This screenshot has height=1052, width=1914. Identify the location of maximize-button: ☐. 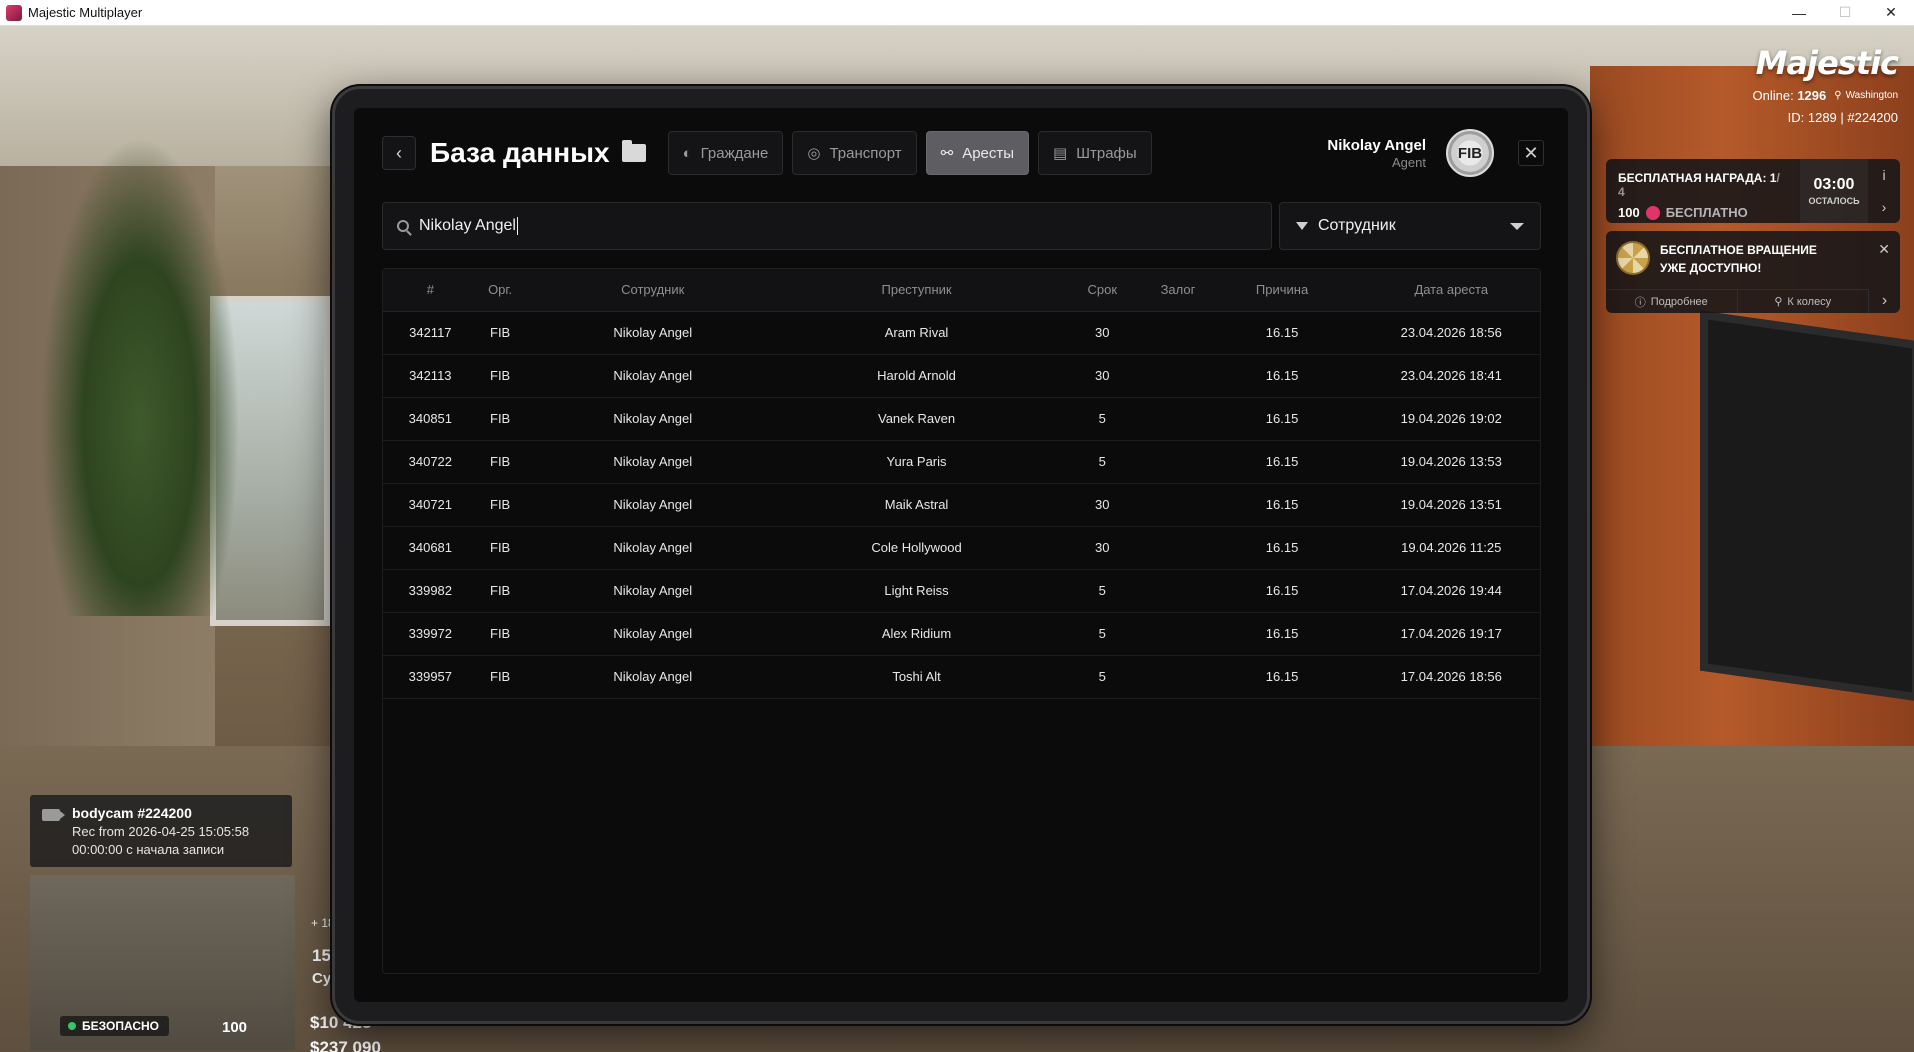
(1845, 13).